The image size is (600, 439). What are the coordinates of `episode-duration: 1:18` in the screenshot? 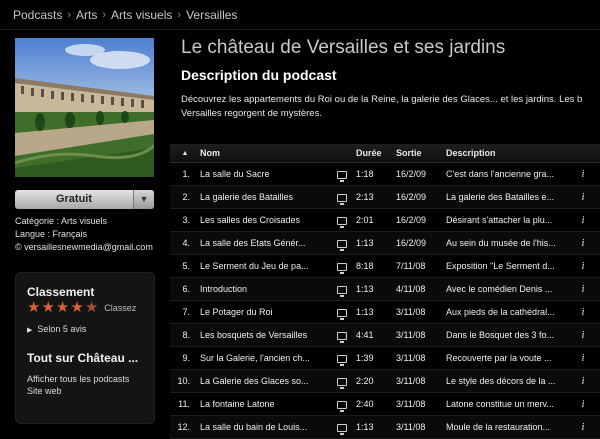 It's located at (365, 174).